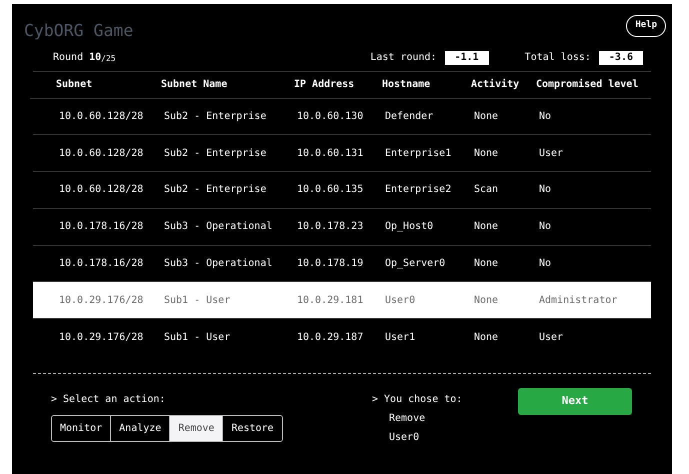  Describe the element at coordinates (79, 31) in the screenshot. I see `app-title: CybORG Game` at that location.